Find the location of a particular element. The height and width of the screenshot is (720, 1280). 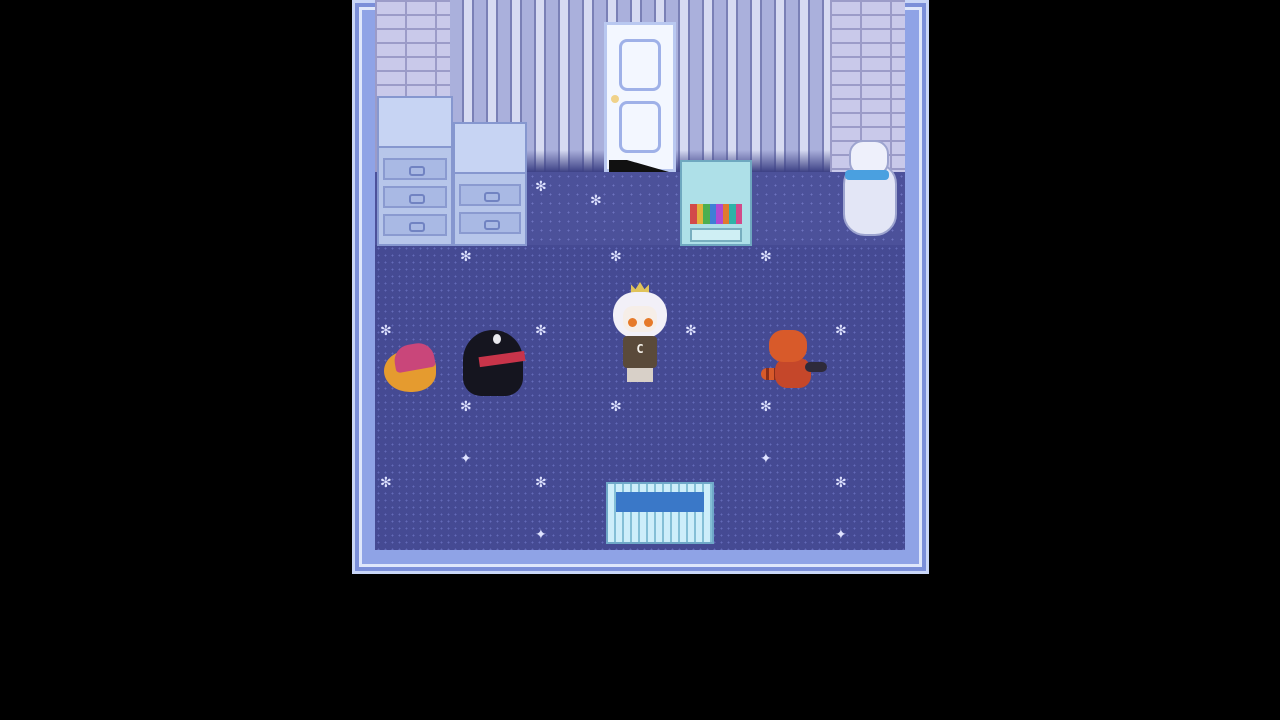

crow-eye is located at coordinates (497, 339).